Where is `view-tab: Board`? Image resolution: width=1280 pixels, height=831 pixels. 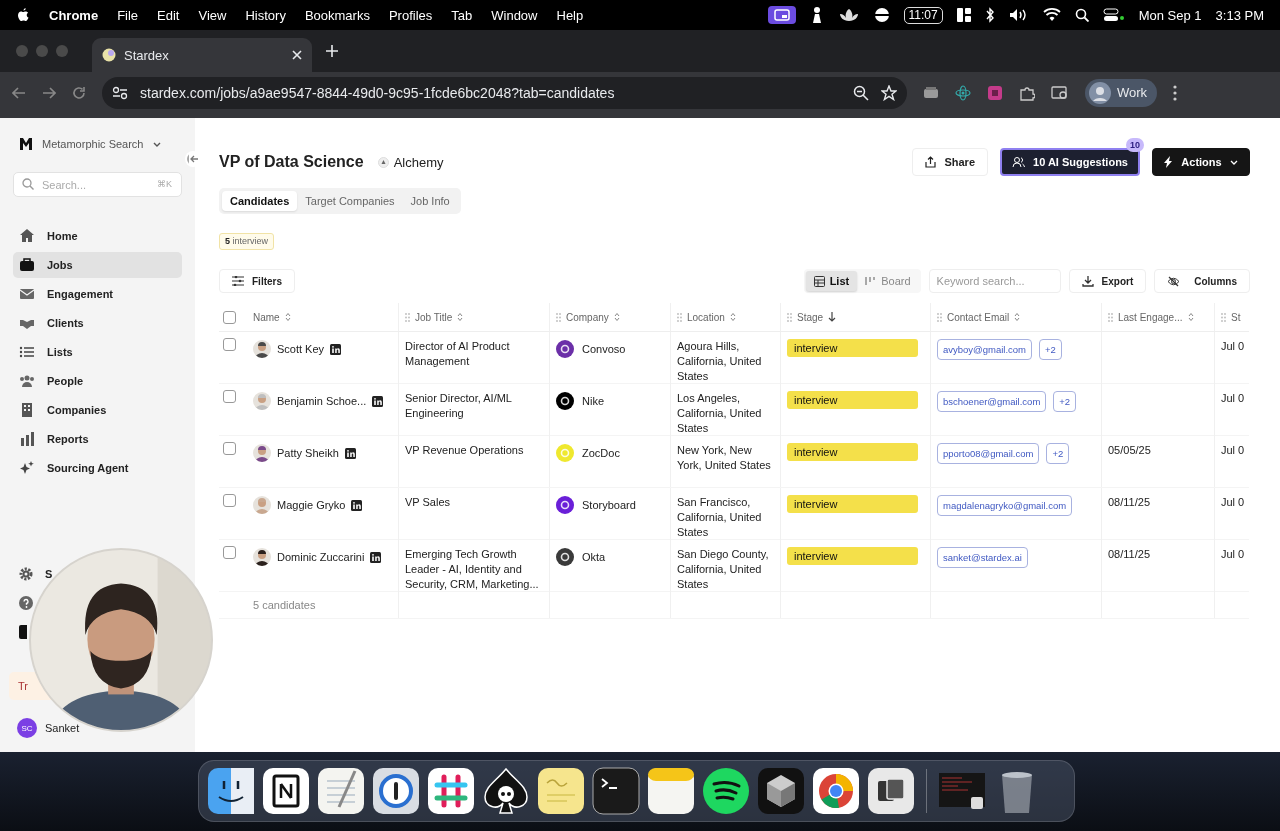
view-tab: Board is located at coordinates (888, 281).